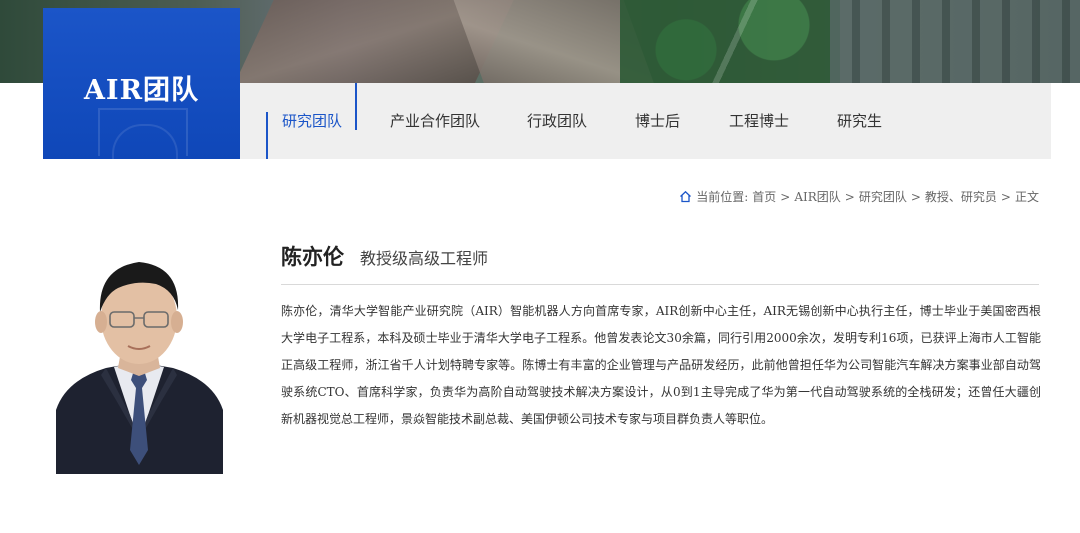  What do you see at coordinates (557, 121) in the screenshot?
I see `tab-admin-team: 行政团队` at bounding box center [557, 121].